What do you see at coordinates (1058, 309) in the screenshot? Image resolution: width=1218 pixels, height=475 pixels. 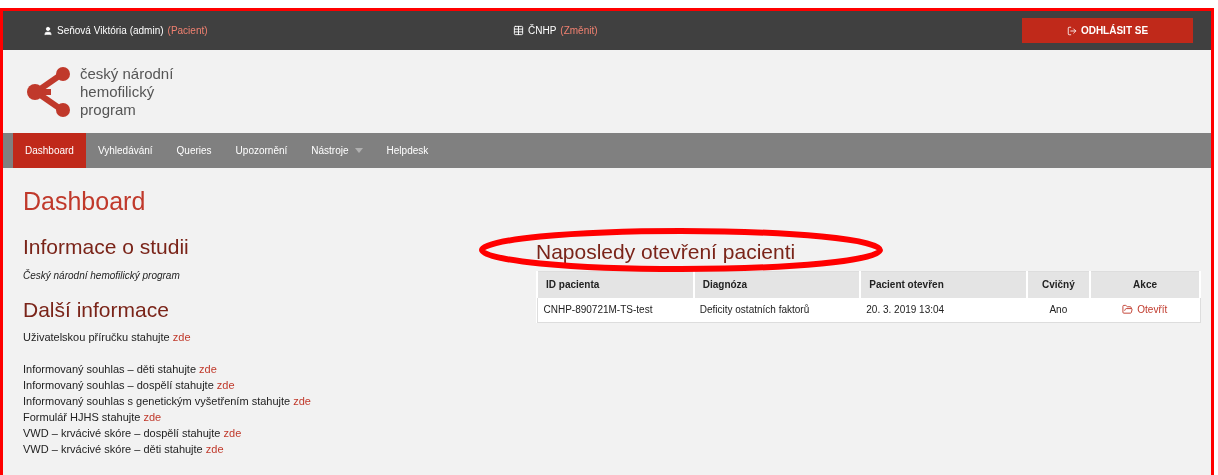 I see `table-cell: Ano` at bounding box center [1058, 309].